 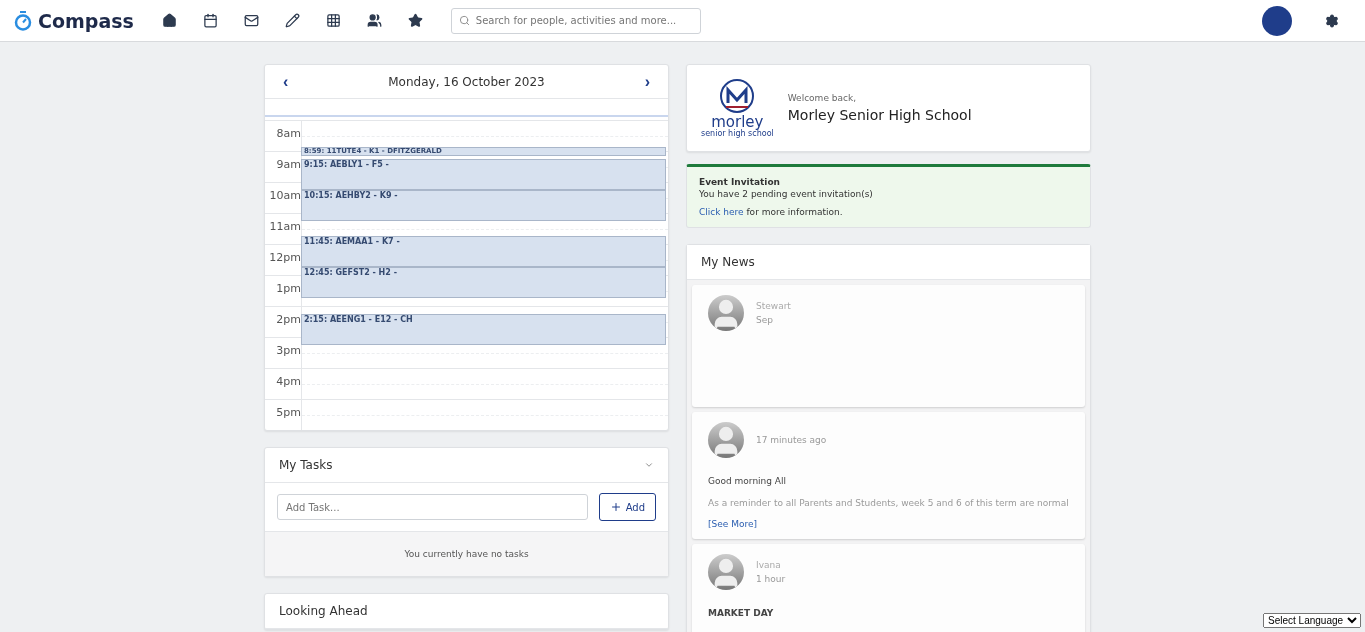 What do you see at coordinates (86, 20) in the screenshot?
I see `brand-name: Compass` at bounding box center [86, 20].